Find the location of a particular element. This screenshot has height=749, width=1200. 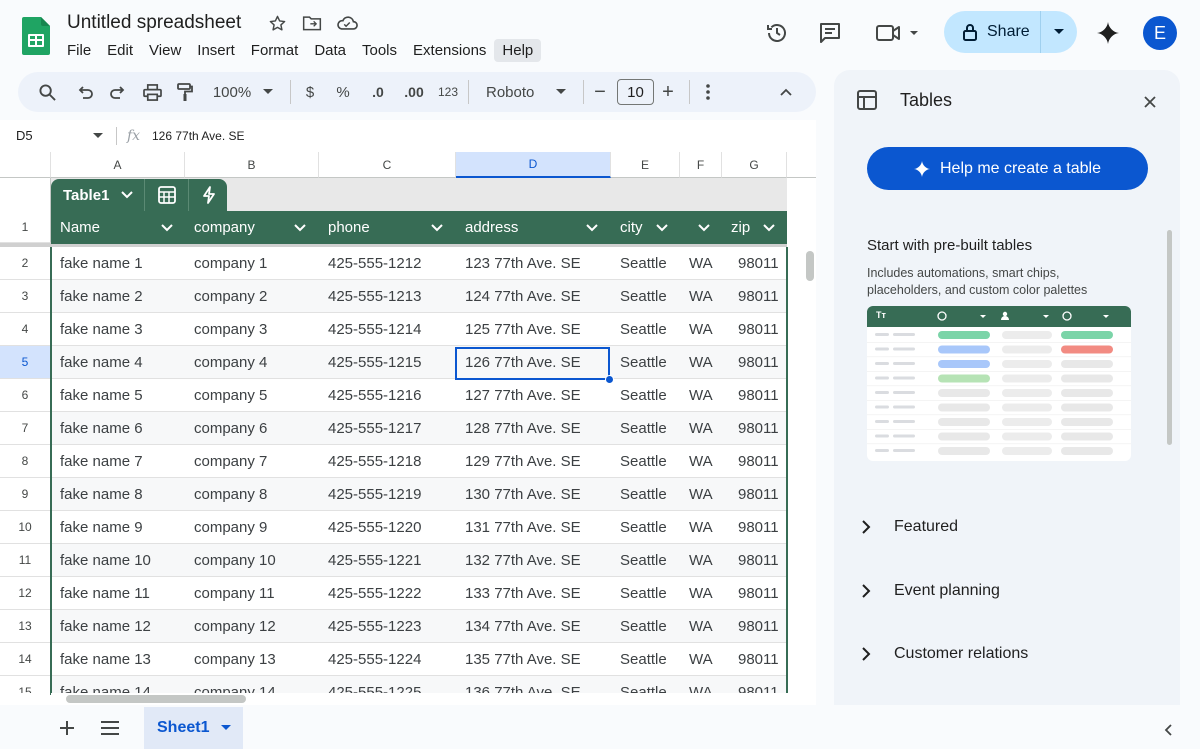

table-cell: 425-555-1219 is located at coordinates (374, 494).